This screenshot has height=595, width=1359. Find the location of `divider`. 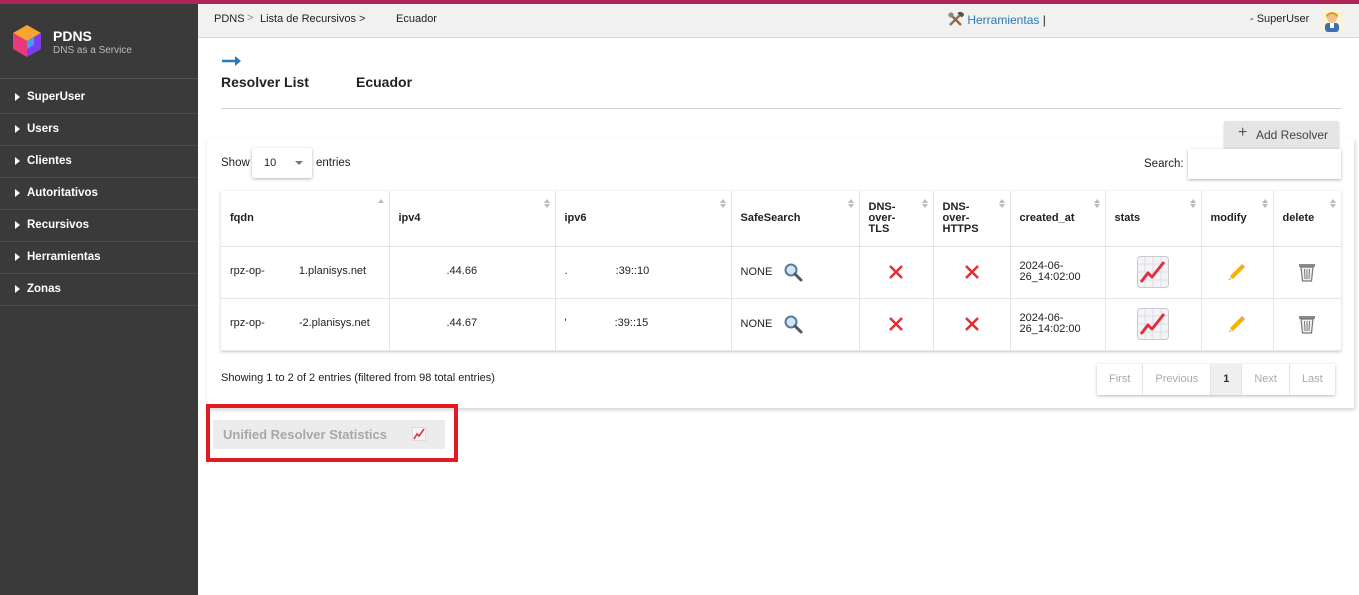

divider is located at coordinates (781, 108).